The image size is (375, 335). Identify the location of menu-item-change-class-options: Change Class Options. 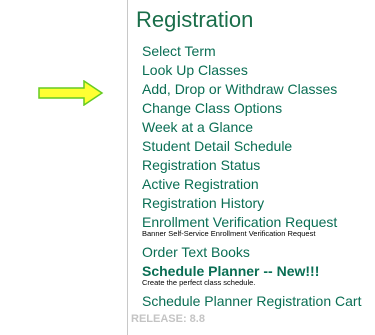
(251, 108).